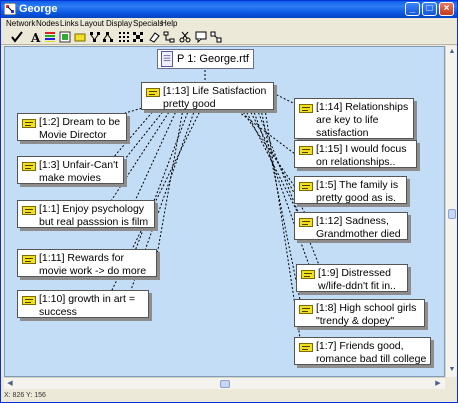  I want to click on node-label: [1:9] Distressed w/life-ddn't fit in.., so click(357, 279).